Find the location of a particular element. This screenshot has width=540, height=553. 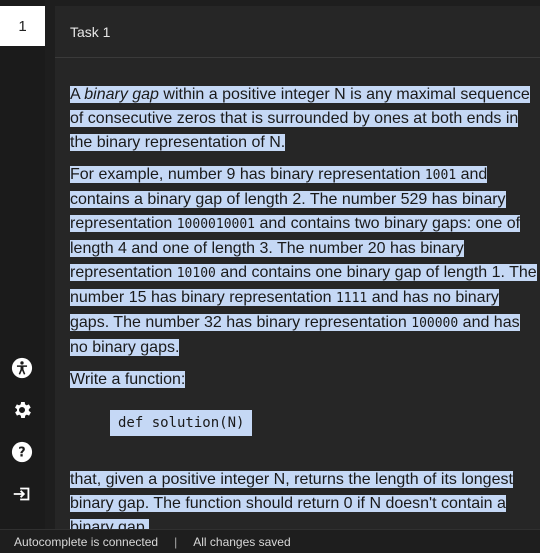

function-signature: def solution(N) is located at coordinates (181, 423).